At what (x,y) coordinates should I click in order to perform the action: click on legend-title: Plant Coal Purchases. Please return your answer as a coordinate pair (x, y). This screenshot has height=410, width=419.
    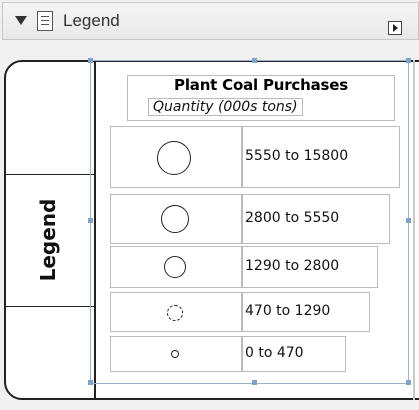
    Looking at the image, I should click on (261, 85).